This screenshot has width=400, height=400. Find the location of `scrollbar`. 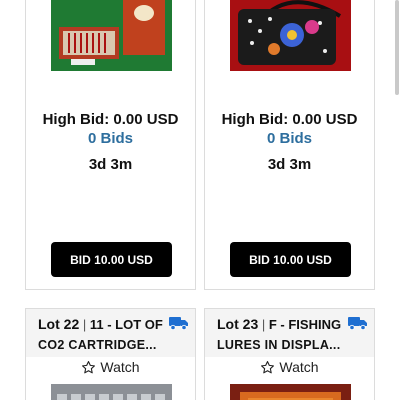

scrollbar is located at coordinates (397, 47).